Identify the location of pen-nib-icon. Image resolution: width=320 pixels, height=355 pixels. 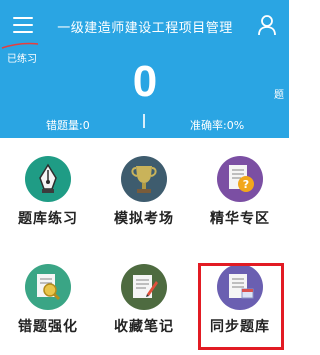
(48, 179).